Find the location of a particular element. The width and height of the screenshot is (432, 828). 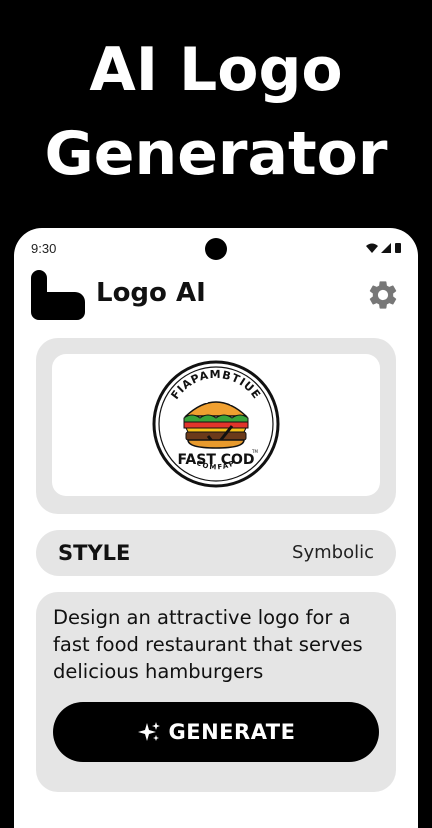

status-time: 9:30 is located at coordinates (44, 248).